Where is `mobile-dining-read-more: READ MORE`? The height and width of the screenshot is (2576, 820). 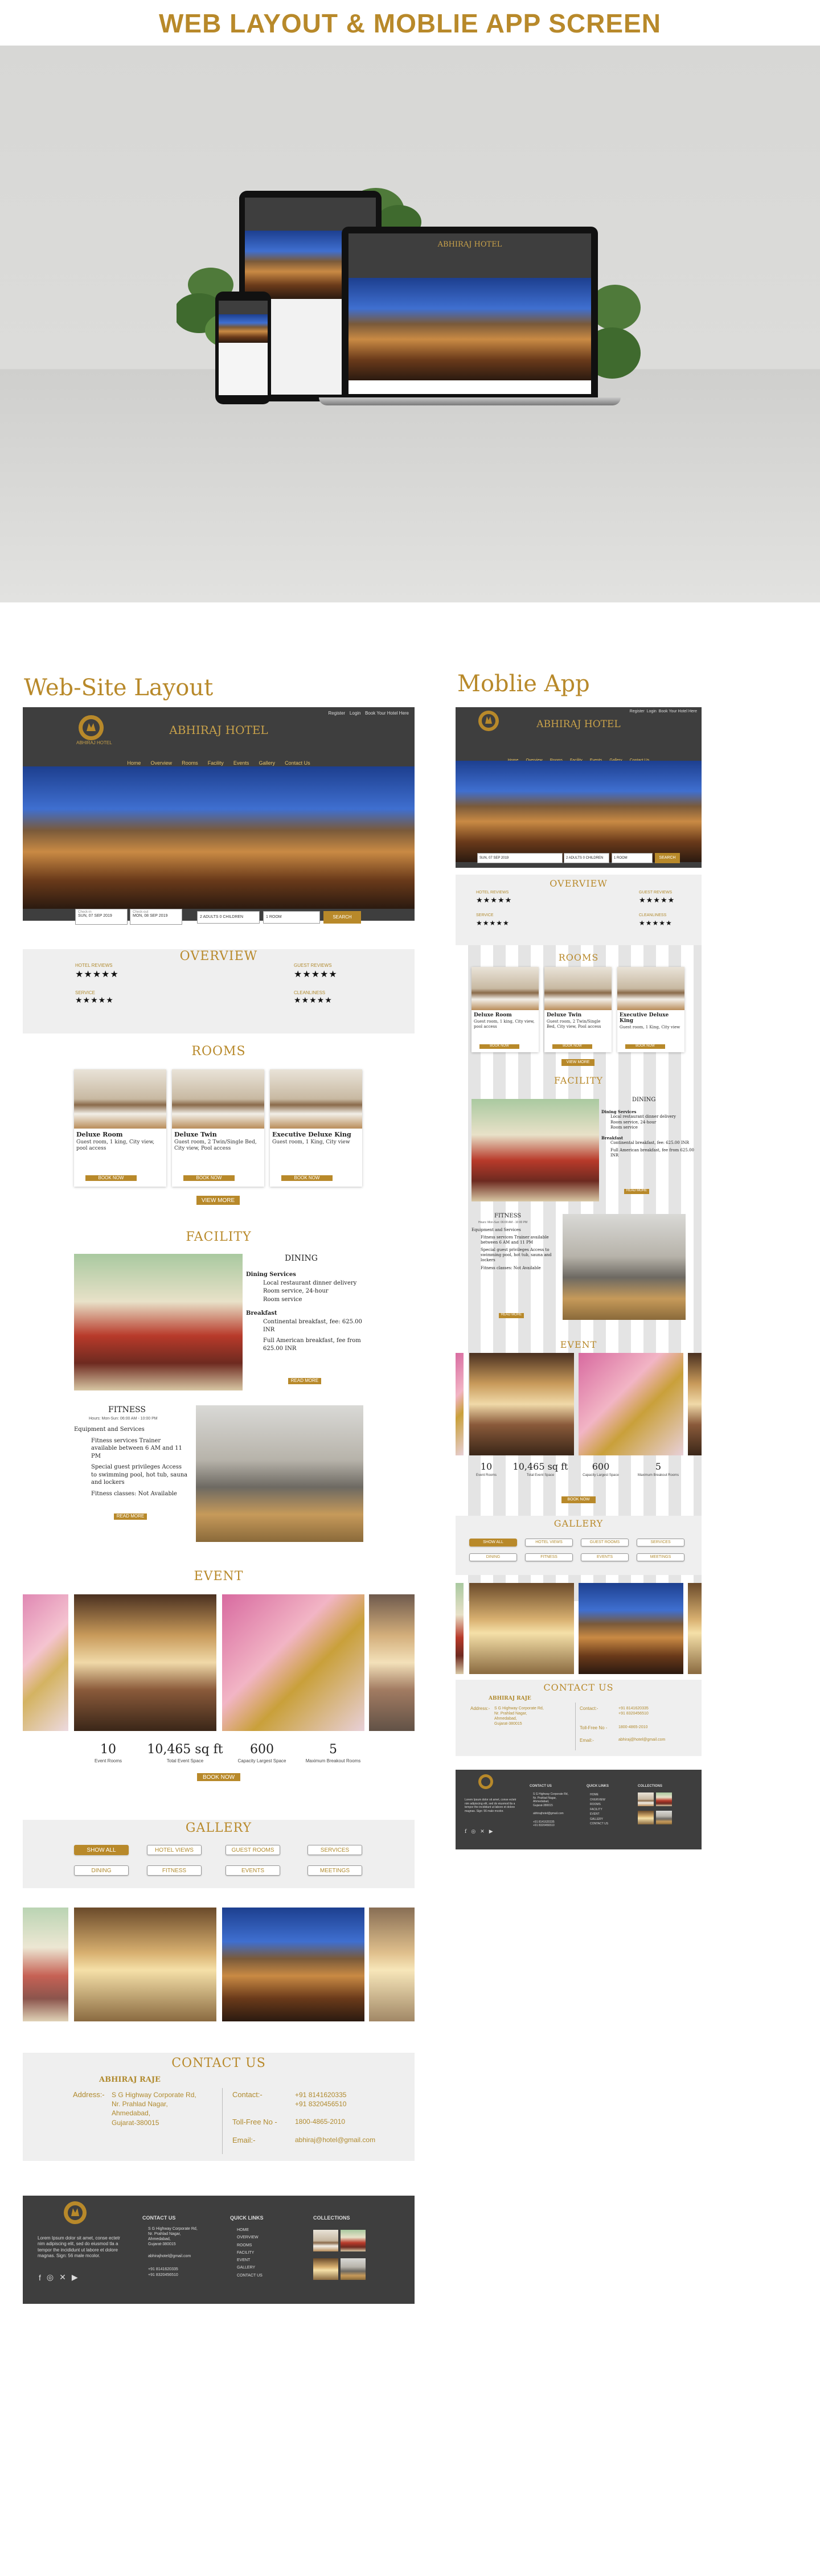
mobile-dining-read-more: READ MORE is located at coordinates (636, 1191).